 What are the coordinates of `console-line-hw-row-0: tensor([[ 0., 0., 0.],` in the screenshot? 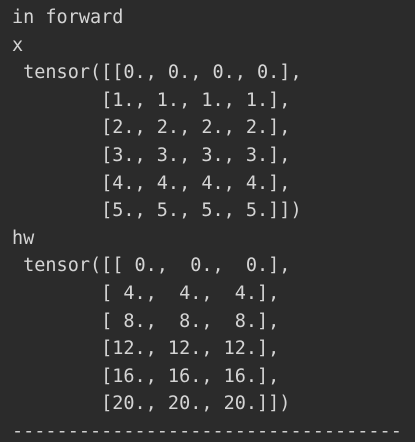 It's located at (151, 266).